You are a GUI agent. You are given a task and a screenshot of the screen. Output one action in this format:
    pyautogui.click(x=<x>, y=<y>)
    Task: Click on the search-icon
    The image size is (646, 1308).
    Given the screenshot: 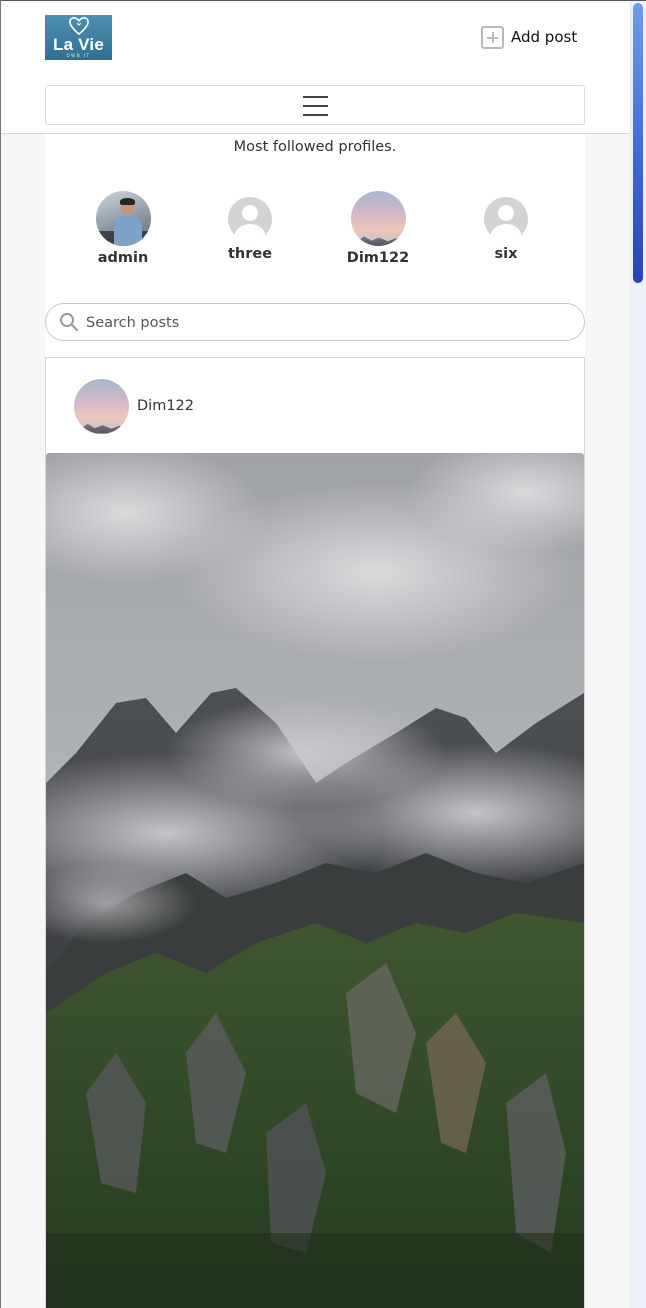 What is the action you would take?
    pyautogui.click(x=69, y=322)
    